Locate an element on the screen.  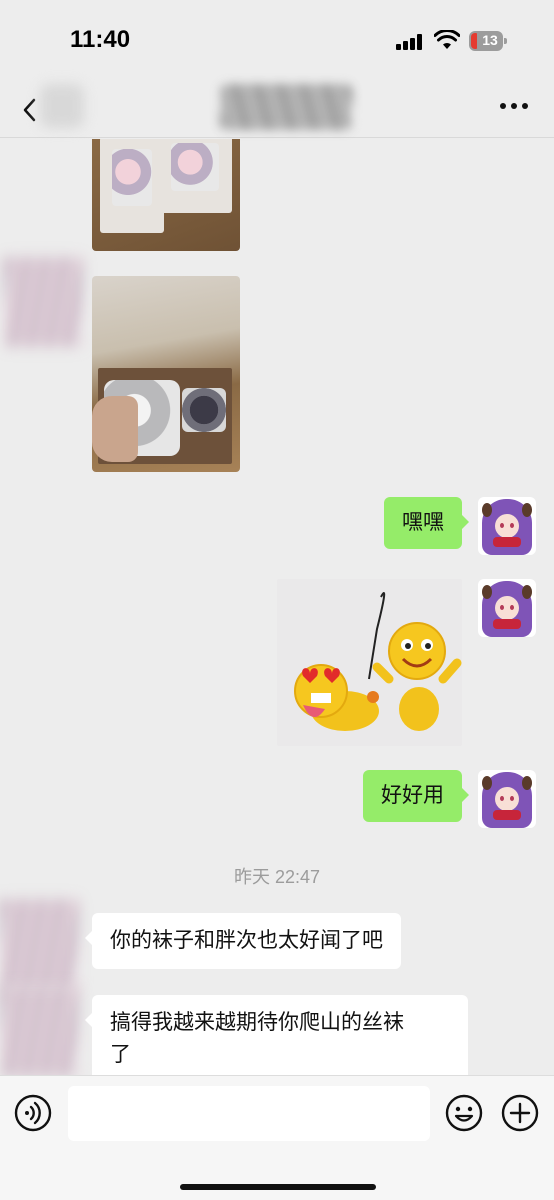
their-message-bubble: 搞得我越来越期待你爬山的丝袜 了 is located at coordinates (276, 1035).